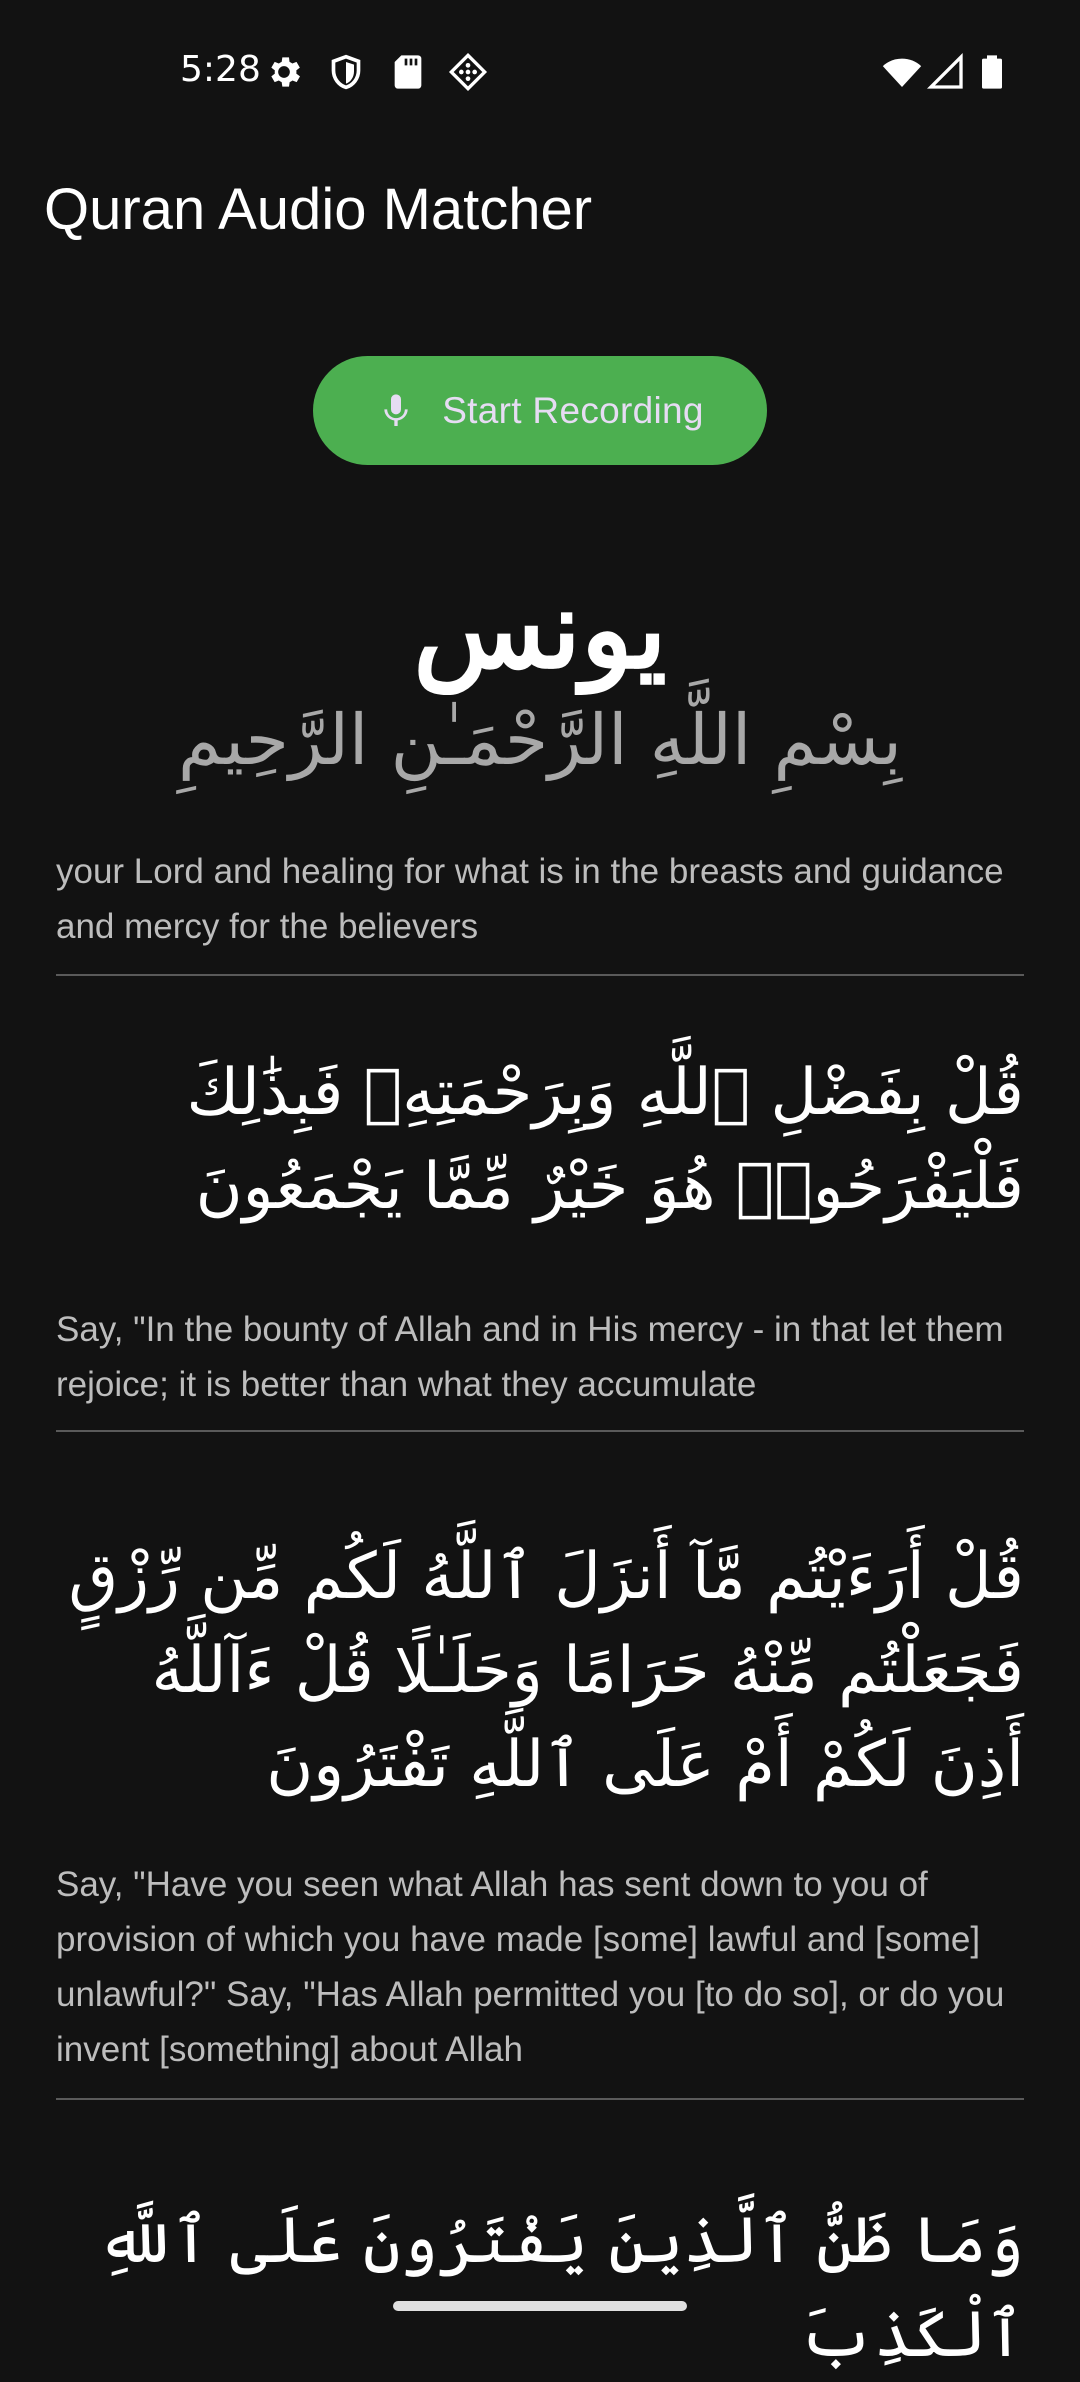 The width and height of the screenshot is (1080, 2382). Describe the element at coordinates (540, 630) in the screenshot. I see `surah-title: يونس` at that location.